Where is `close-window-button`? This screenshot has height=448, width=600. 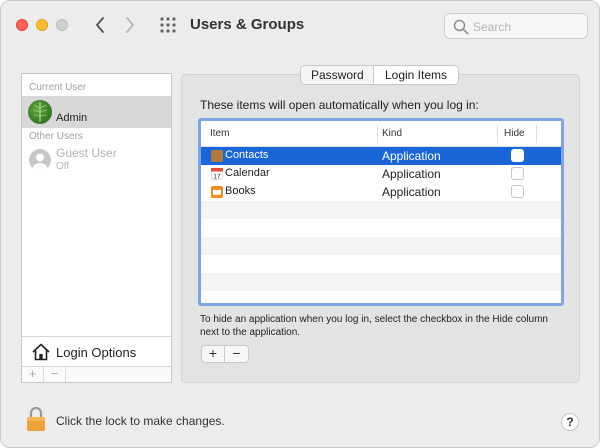 close-window-button is located at coordinates (22, 25).